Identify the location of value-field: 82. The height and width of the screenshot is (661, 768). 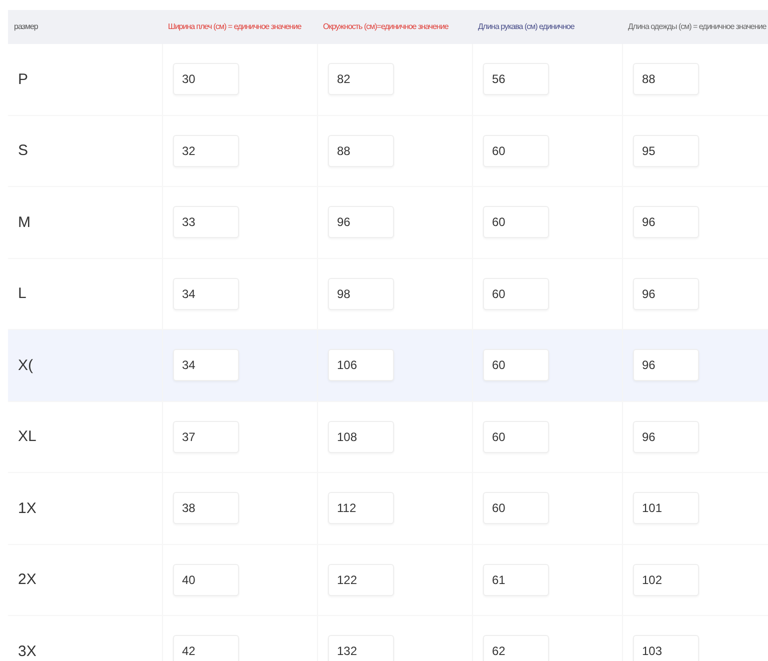
(361, 79).